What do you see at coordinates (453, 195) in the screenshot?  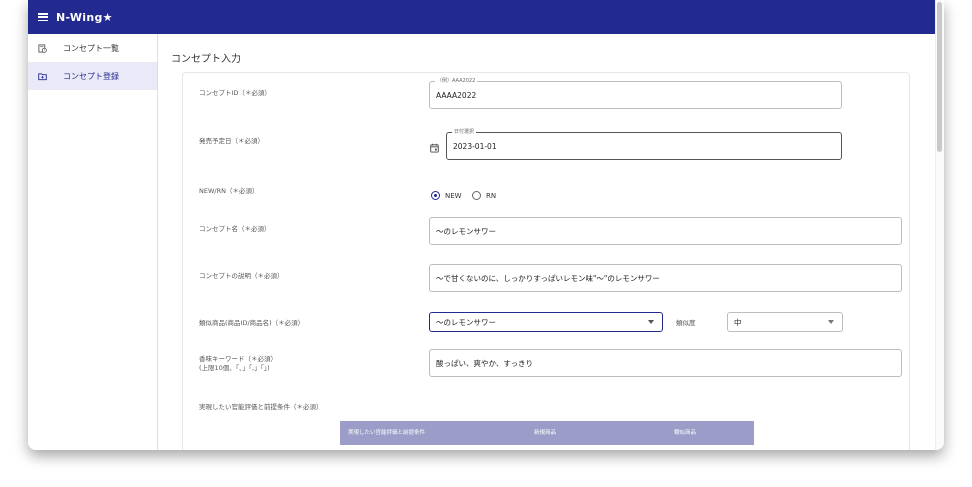 I see `radio-new-label: NEW` at bounding box center [453, 195].